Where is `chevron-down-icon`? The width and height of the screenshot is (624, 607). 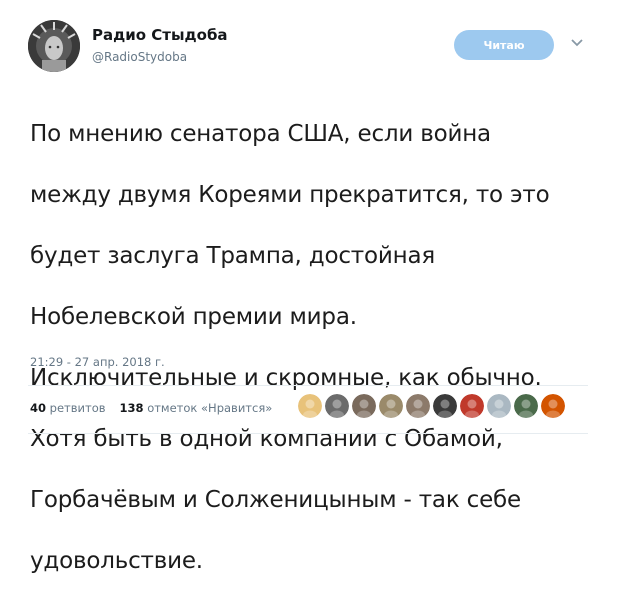 chevron-down-icon is located at coordinates (577, 43).